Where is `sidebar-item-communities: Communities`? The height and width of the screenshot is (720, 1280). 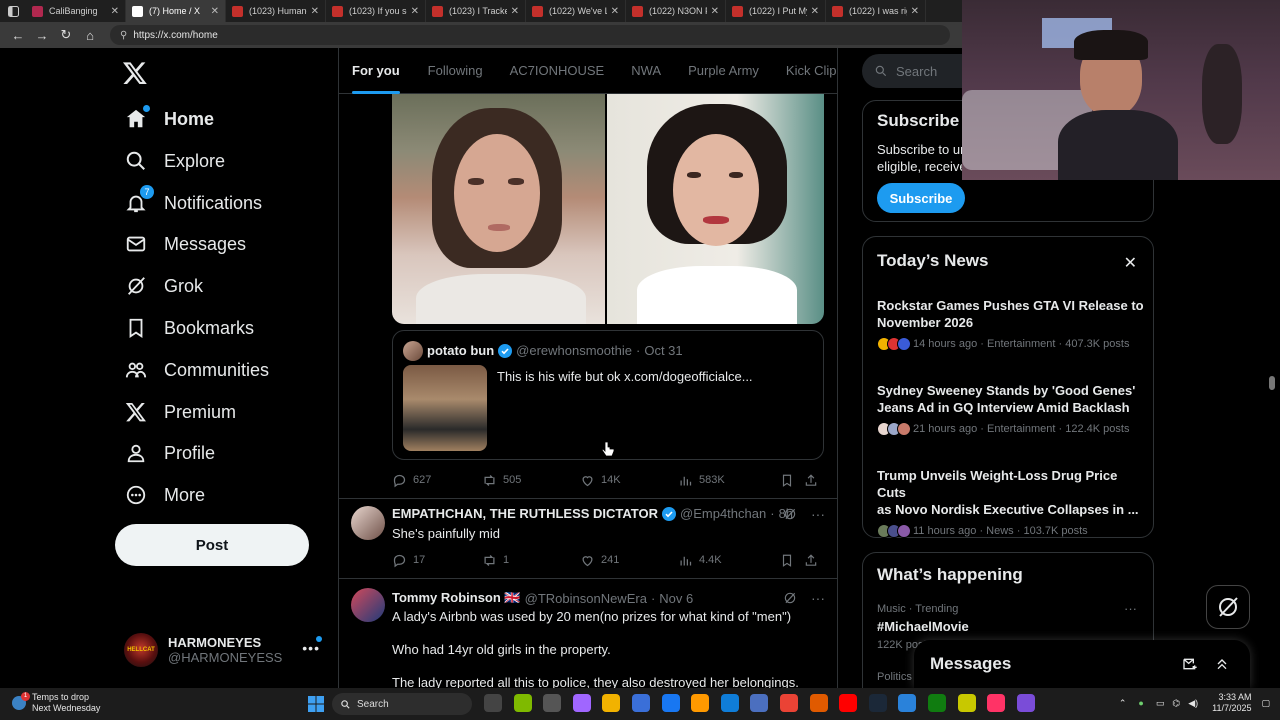
sidebar-item-communities: Communities is located at coordinates (196, 370).